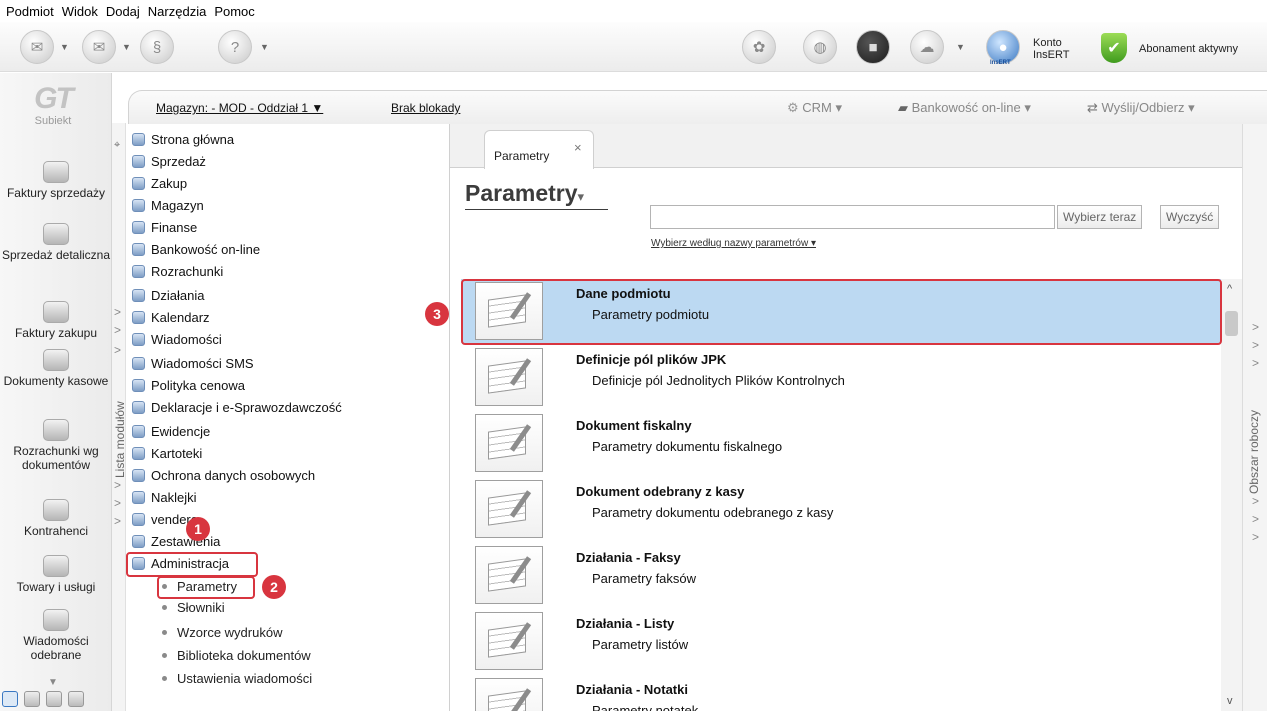  What do you see at coordinates (80, 11) in the screenshot?
I see `menu-widok: Widok` at bounding box center [80, 11].